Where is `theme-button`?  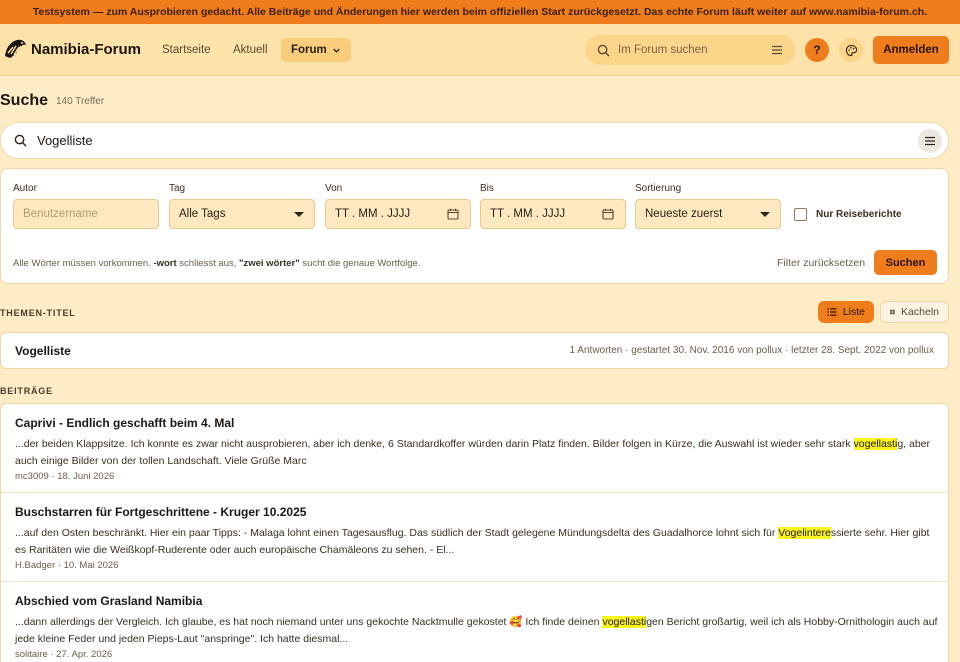
theme-button is located at coordinates (851, 50).